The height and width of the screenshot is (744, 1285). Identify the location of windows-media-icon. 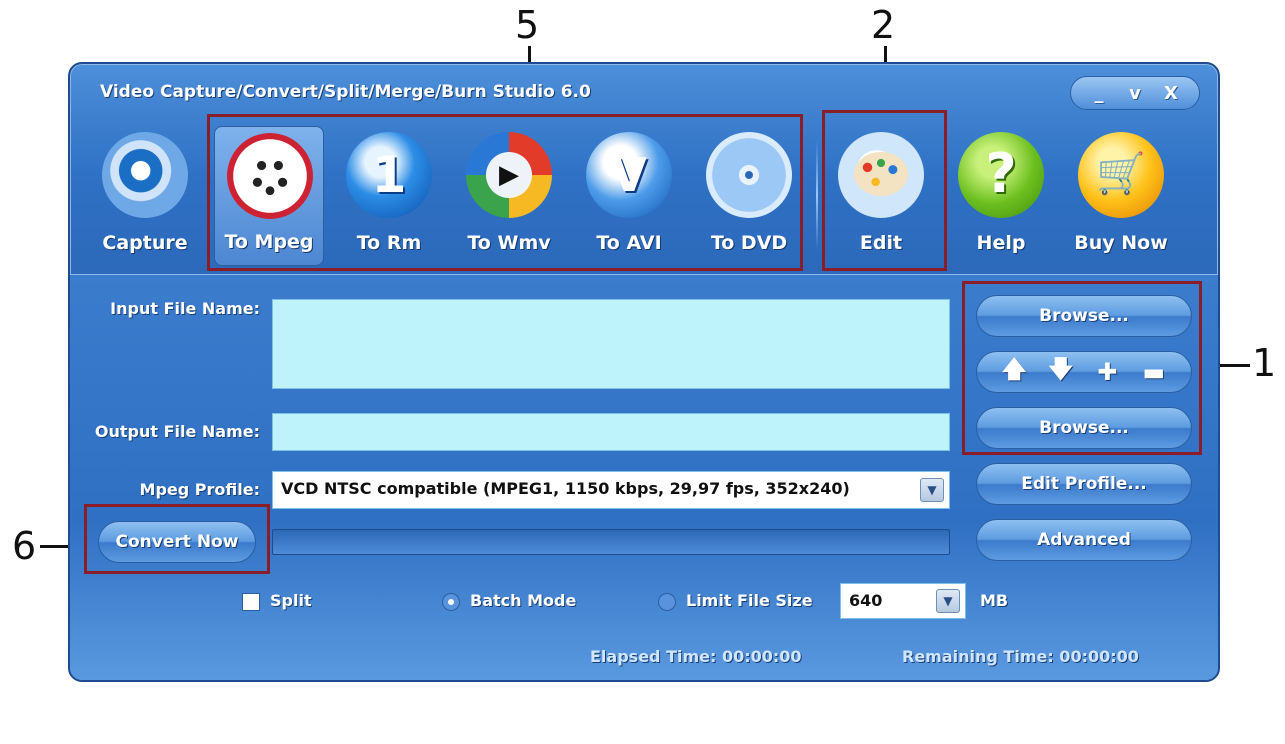
(509, 175).